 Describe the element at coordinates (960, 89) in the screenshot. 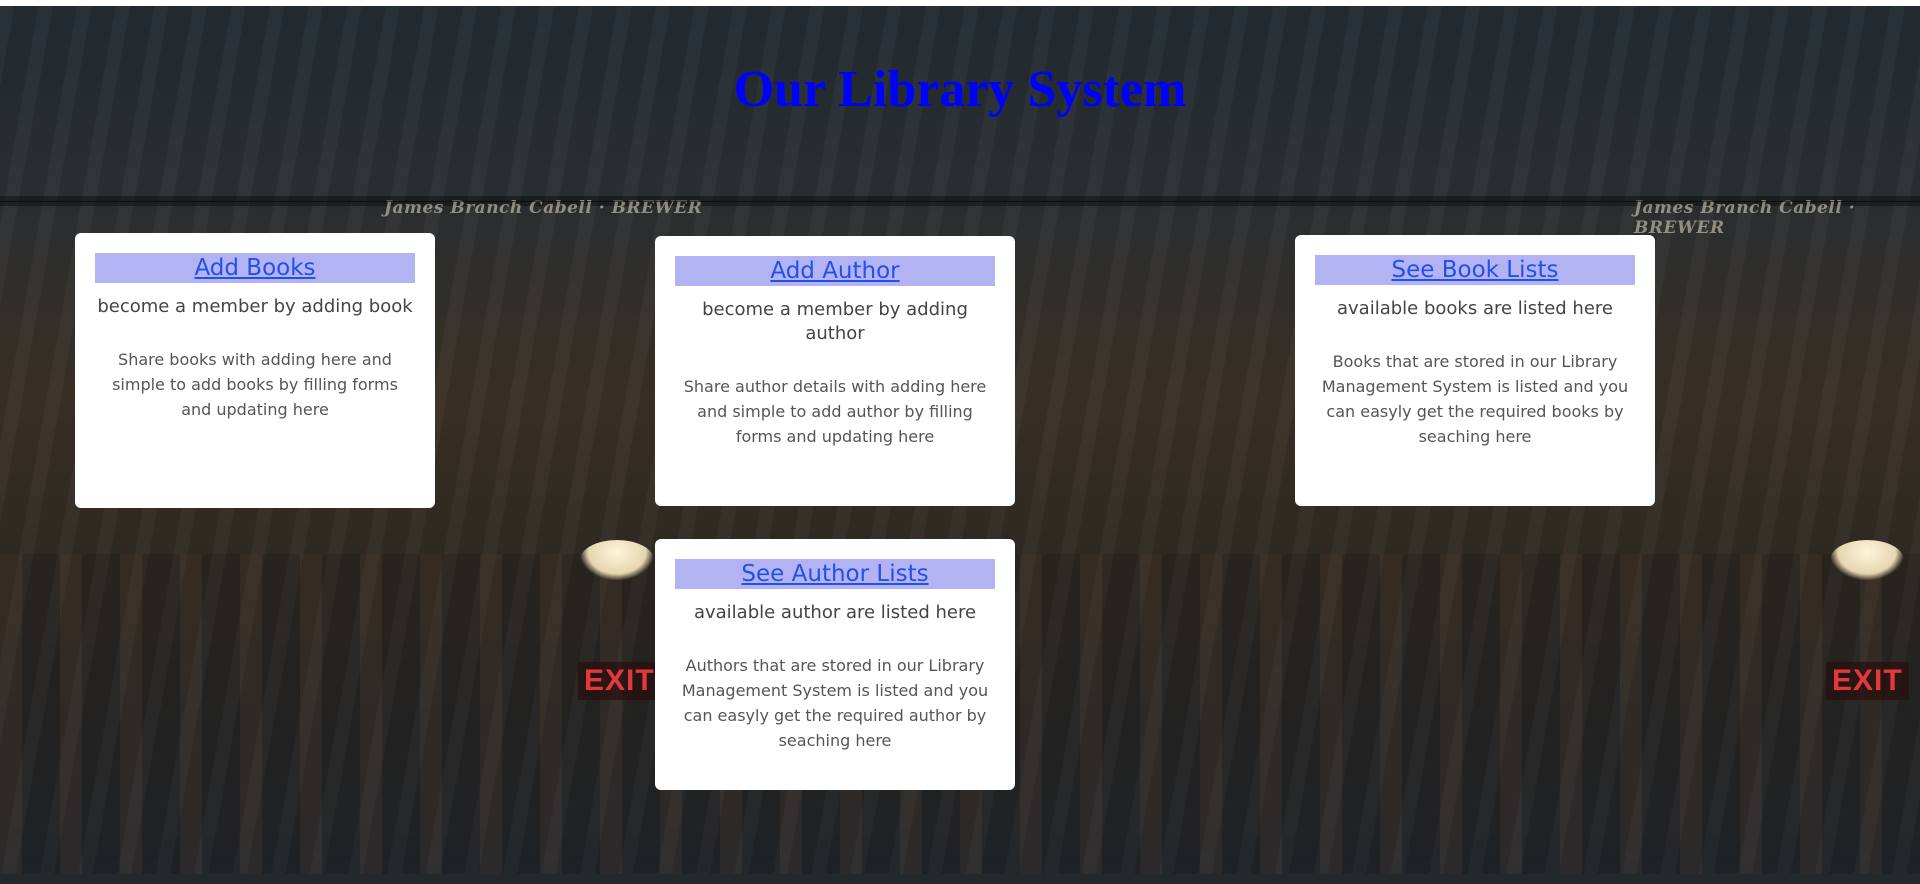

I see `page-title: Our Library System` at that location.